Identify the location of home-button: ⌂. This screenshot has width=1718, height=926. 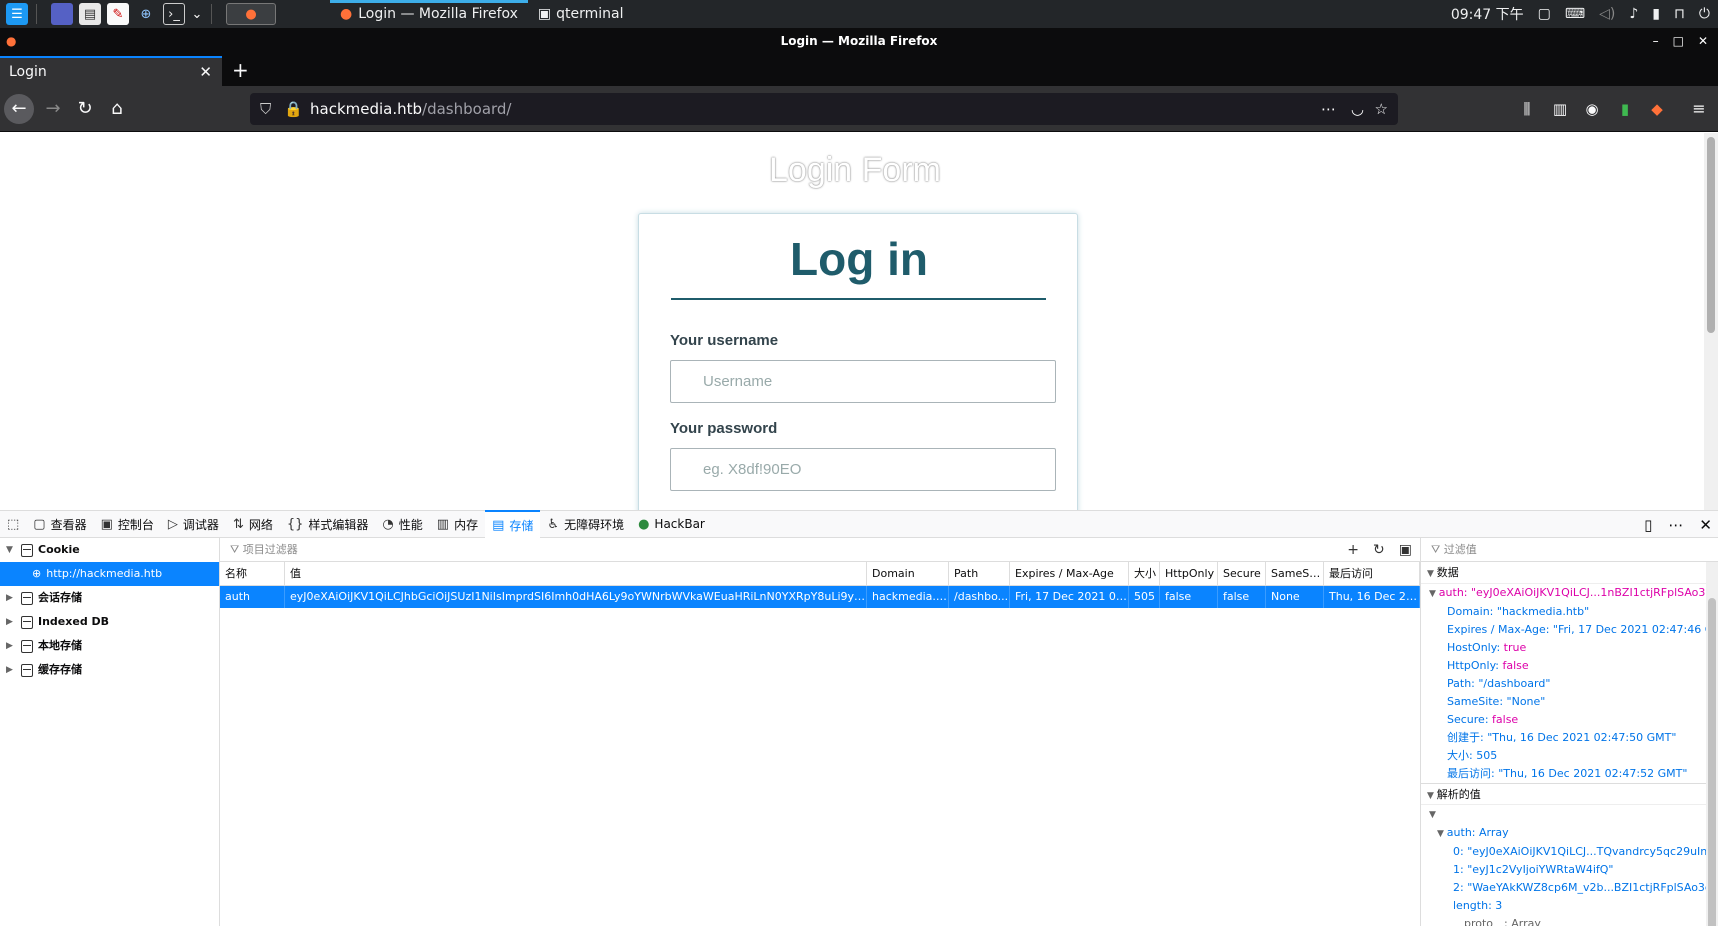
(117, 109).